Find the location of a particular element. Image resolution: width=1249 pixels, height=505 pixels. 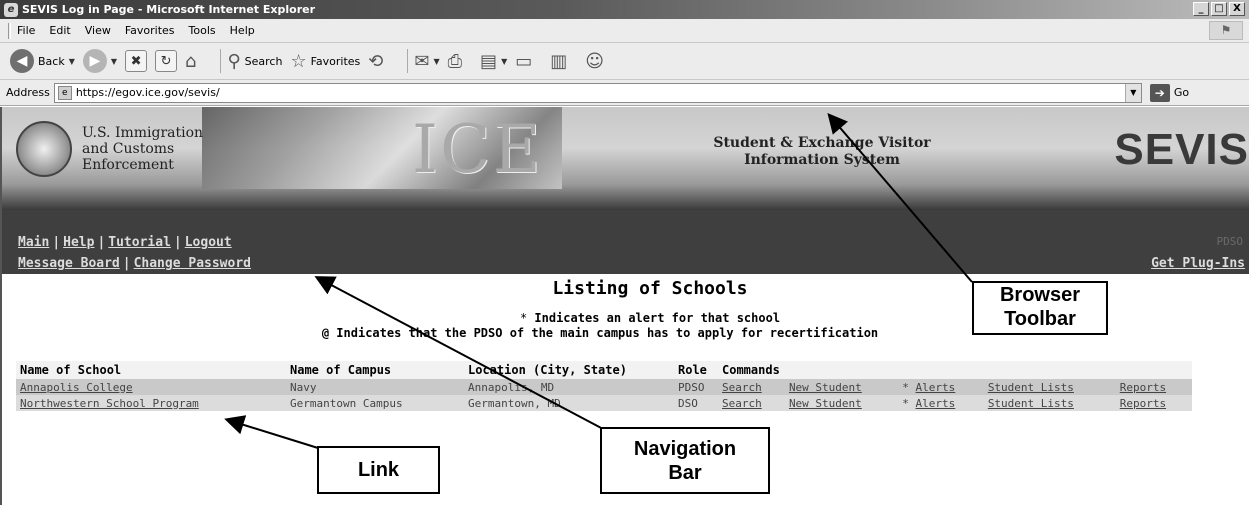

edit-button: ▤ ▼ is located at coordinates (493, 61).